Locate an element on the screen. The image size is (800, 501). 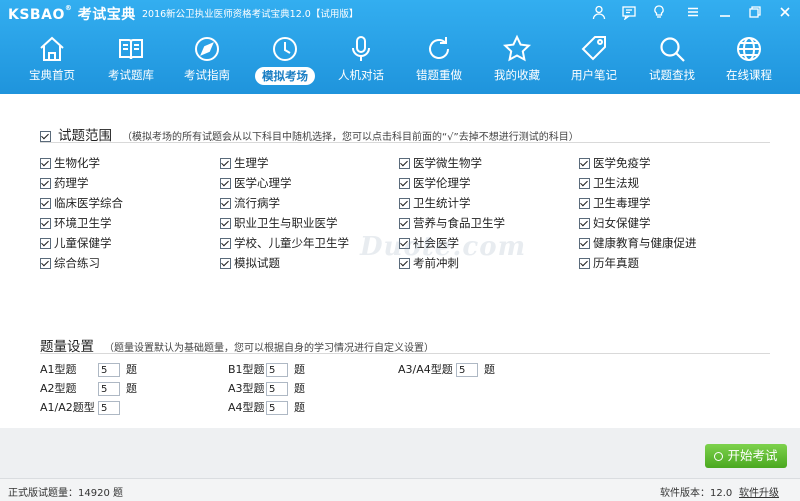
subject-checkbox: 儿童保健学 is located at coordinates (76, 243).